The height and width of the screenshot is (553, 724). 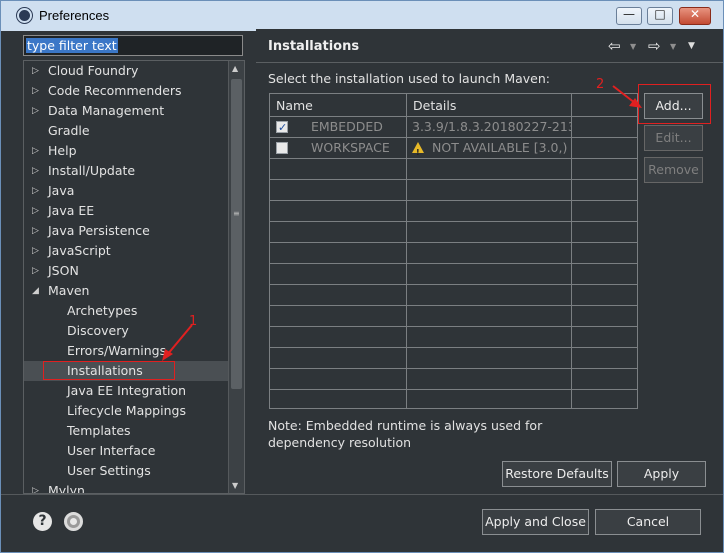 I want to click on tree-item: ◢ Maven, so click(x=126, y=291).